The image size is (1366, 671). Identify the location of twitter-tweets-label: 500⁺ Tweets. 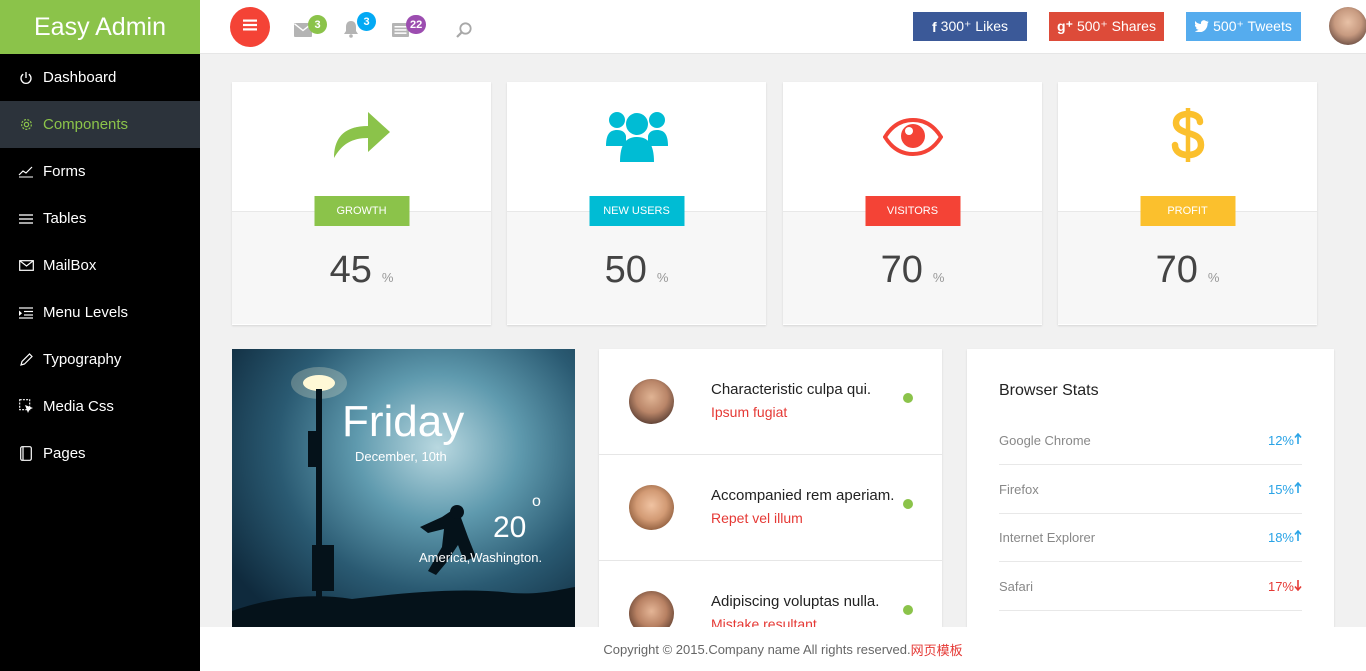
(1252, 26).